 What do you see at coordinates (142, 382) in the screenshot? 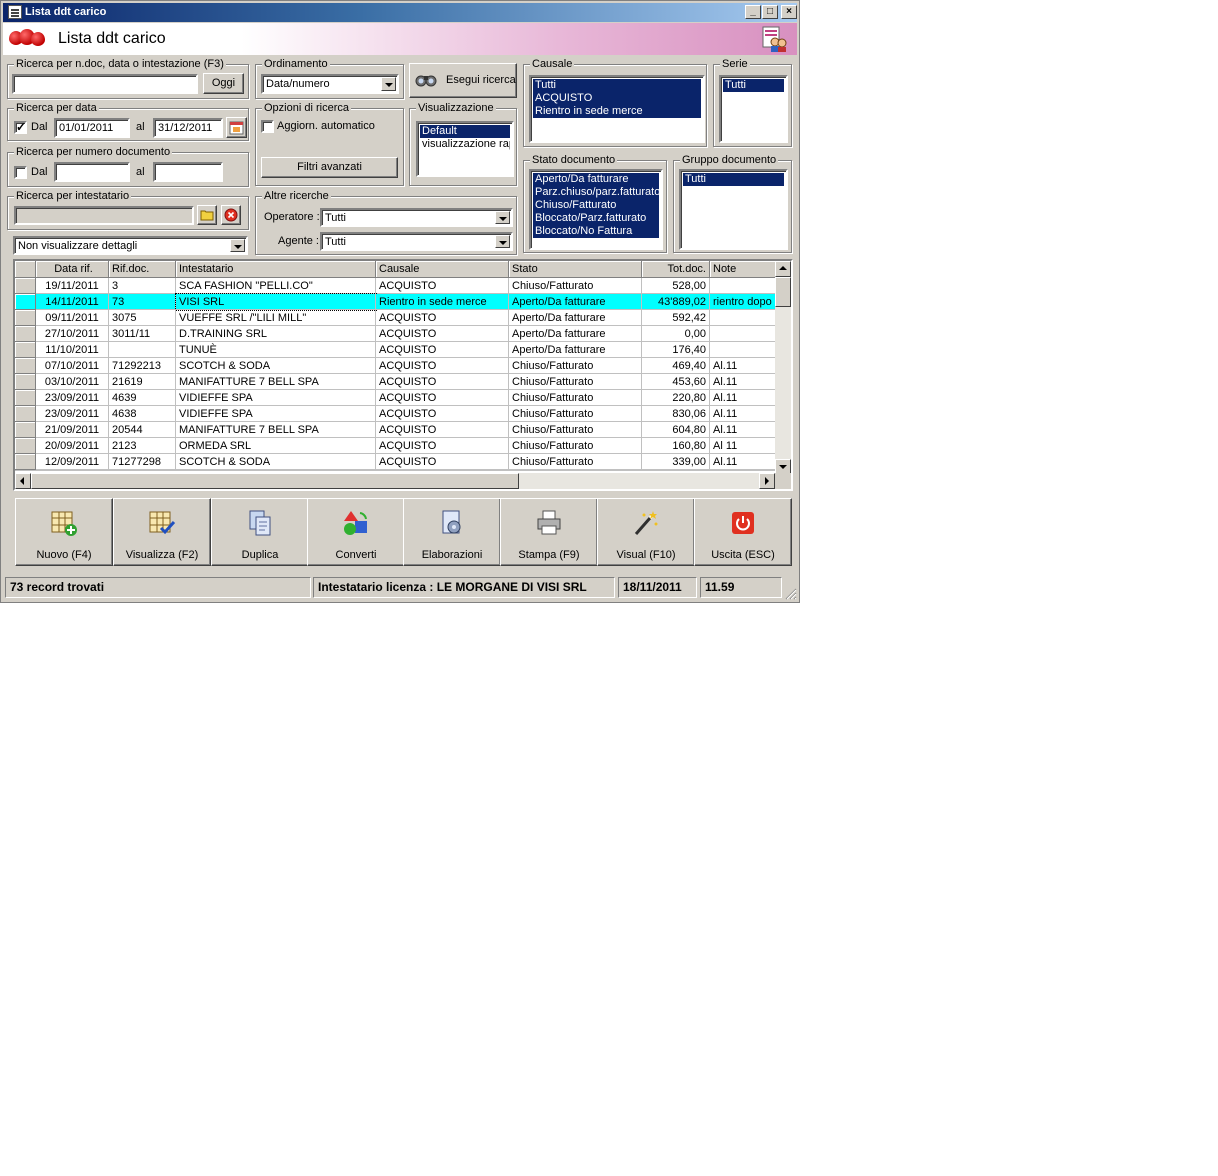
I see `table-cell: 21619` at bounding box center [142, 382].